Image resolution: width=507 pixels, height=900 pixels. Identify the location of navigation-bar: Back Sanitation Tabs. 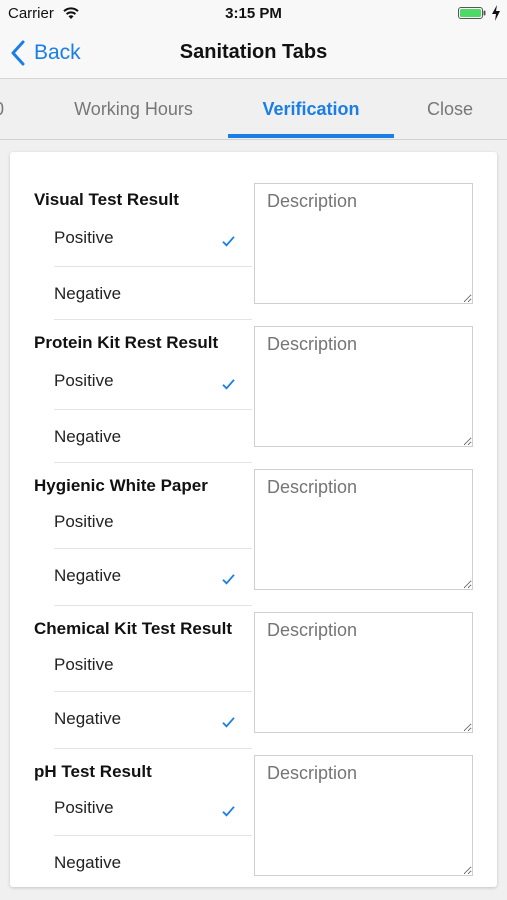
(253, 53).